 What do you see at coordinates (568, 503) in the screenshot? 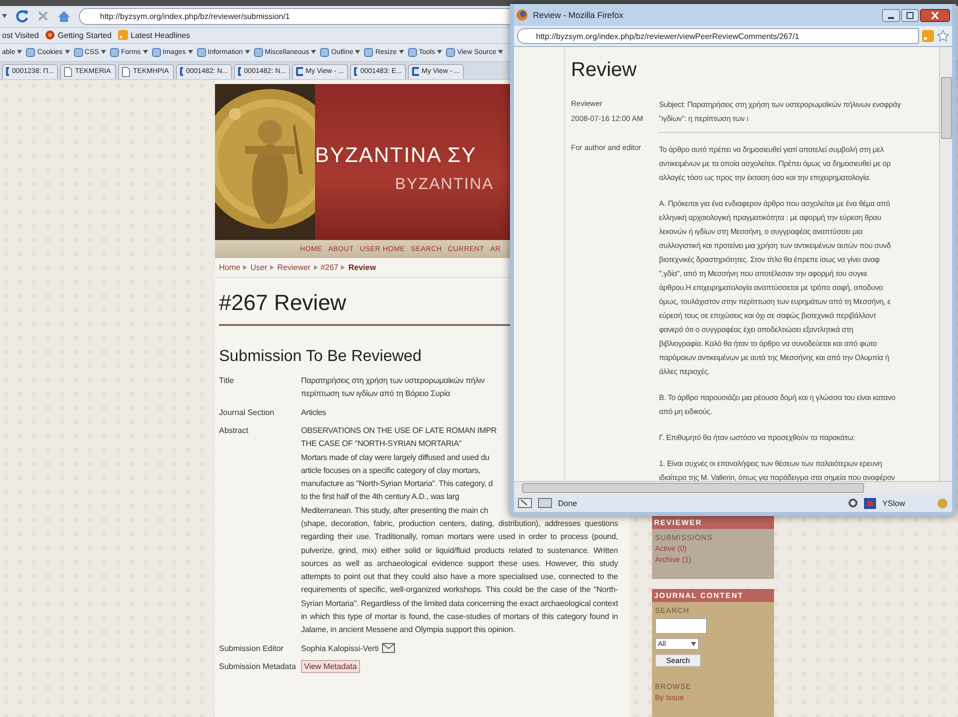
I see `status-text: Done` at bounding box center [568, 503].